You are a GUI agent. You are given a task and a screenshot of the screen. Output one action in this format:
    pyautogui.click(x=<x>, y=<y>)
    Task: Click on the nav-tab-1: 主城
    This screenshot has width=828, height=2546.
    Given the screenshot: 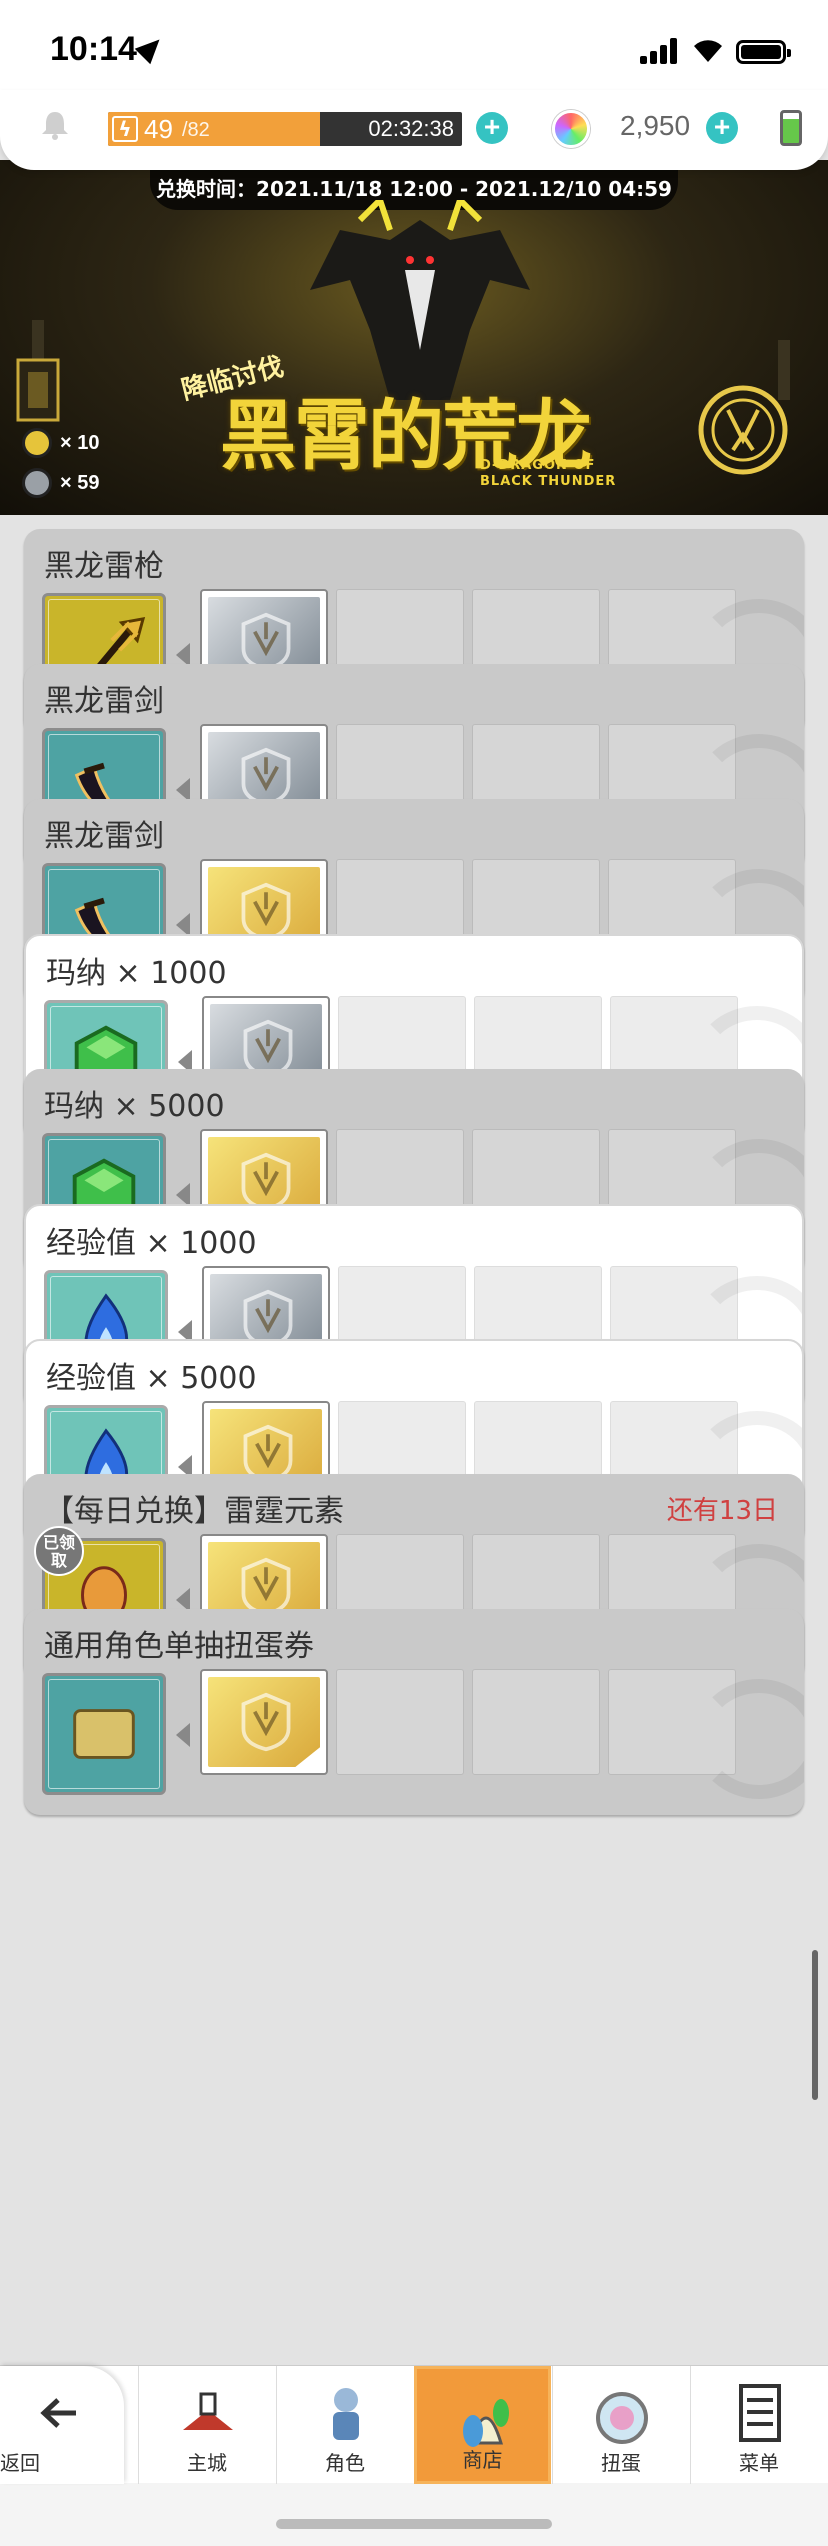 What is the action you would take?
    pyautogui.click(x=206, y=2425)
    